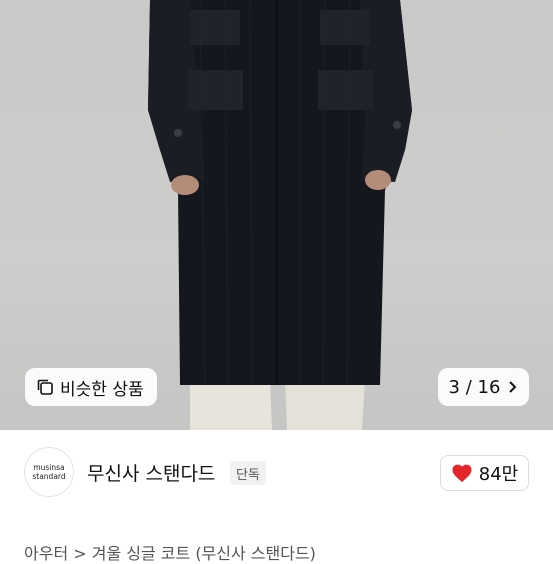  Describe the element at coordinates (248, 473) in the screenshot. I see `exclusive-badge: 단독` at that location.